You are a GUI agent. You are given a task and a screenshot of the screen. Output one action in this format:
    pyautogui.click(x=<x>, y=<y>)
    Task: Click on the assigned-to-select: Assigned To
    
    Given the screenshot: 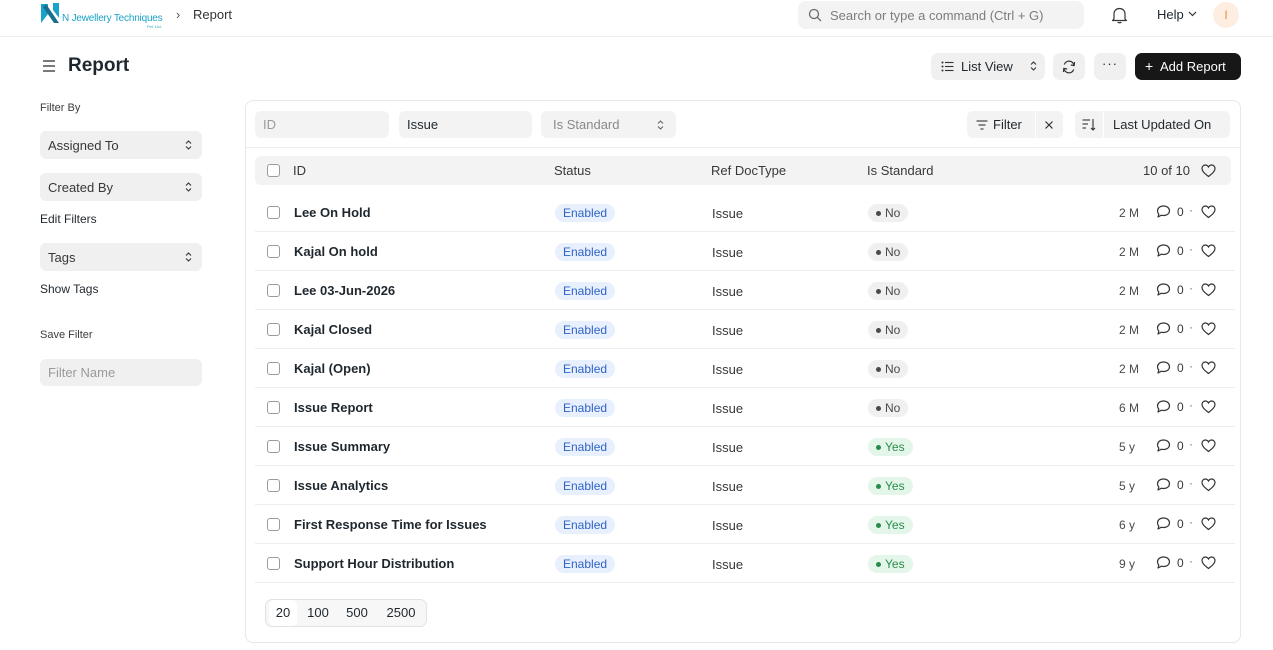 What is the action you would take?
    pyautogui.click(x=121, y=145)
    